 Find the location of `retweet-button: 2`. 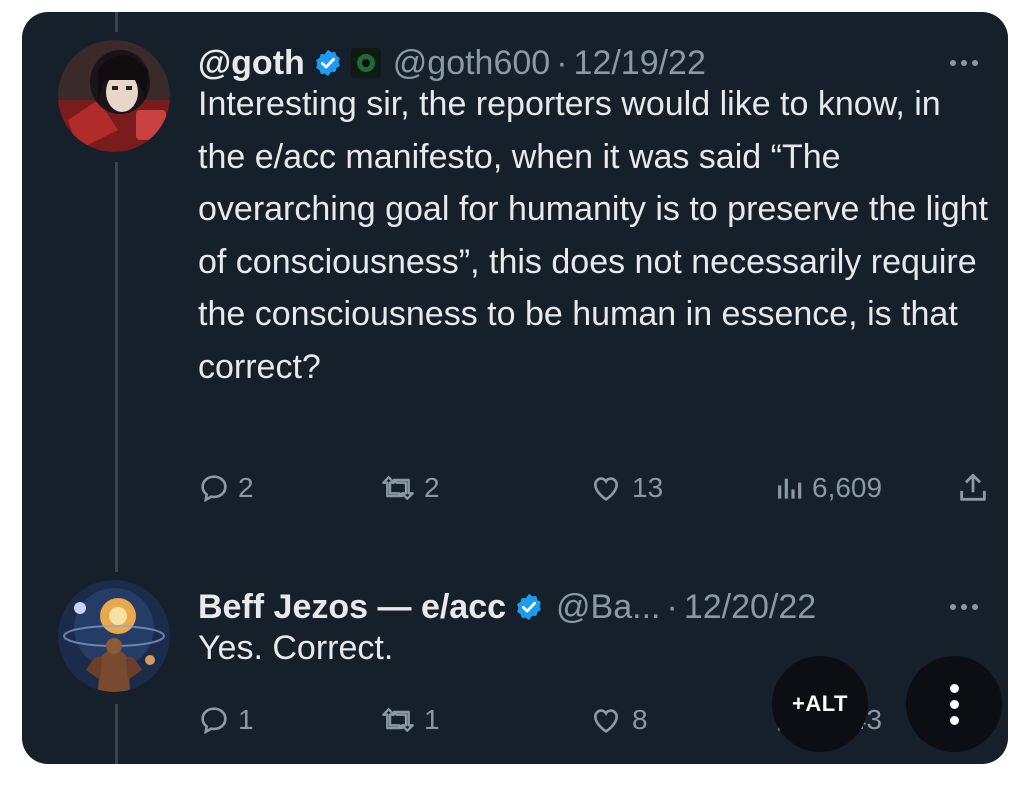

retweet-button: 2 is located at coordinates (410, 488).